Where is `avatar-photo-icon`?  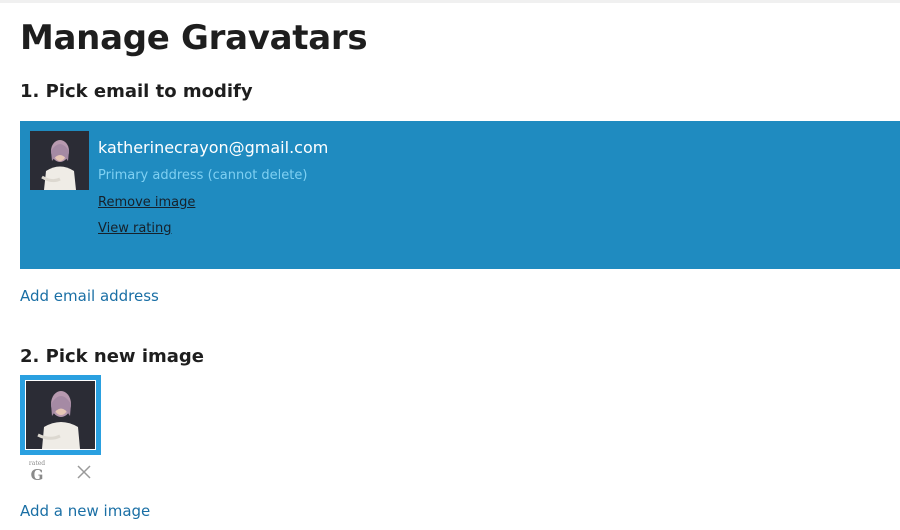
avatar-photo-icon is located at coordinates (59, 160).